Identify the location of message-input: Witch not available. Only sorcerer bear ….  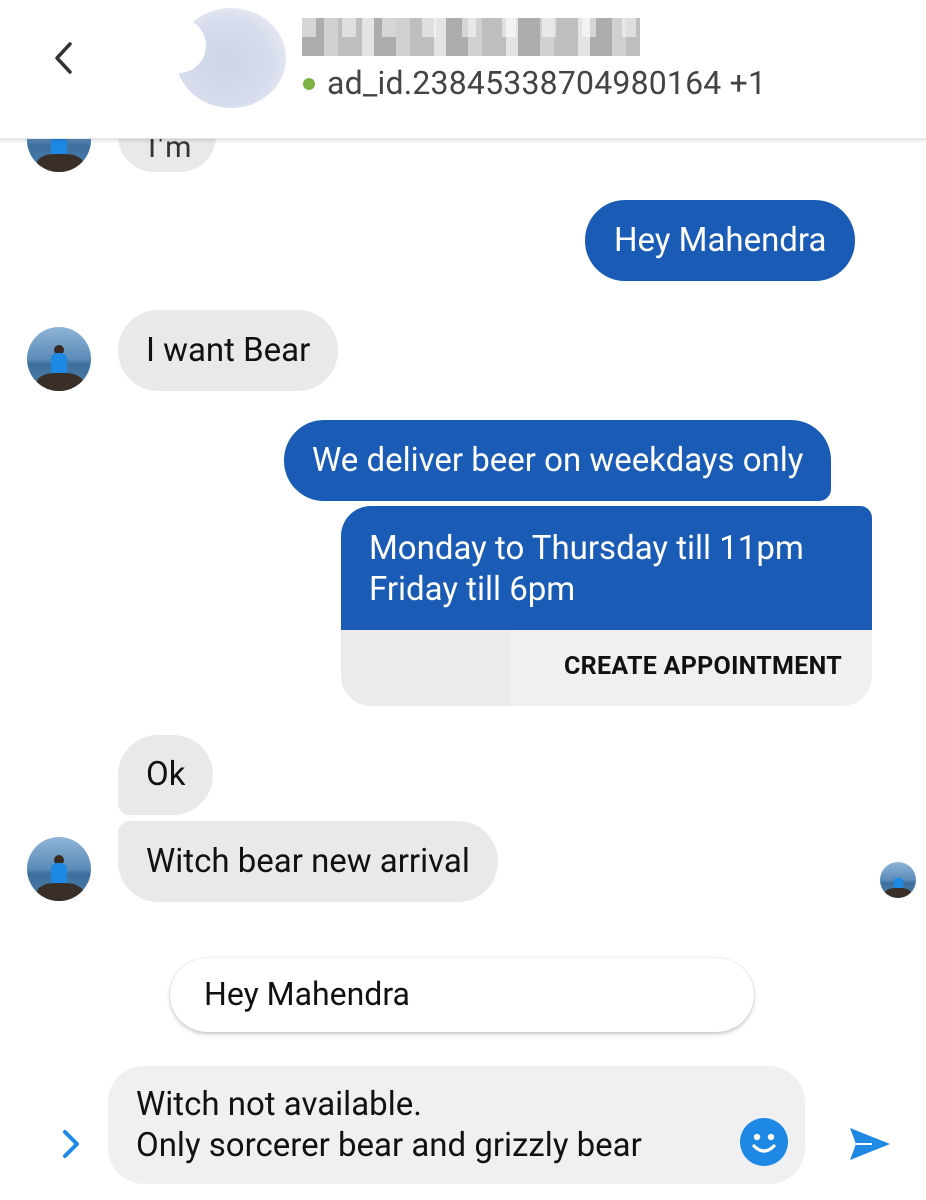
(456, 1125).